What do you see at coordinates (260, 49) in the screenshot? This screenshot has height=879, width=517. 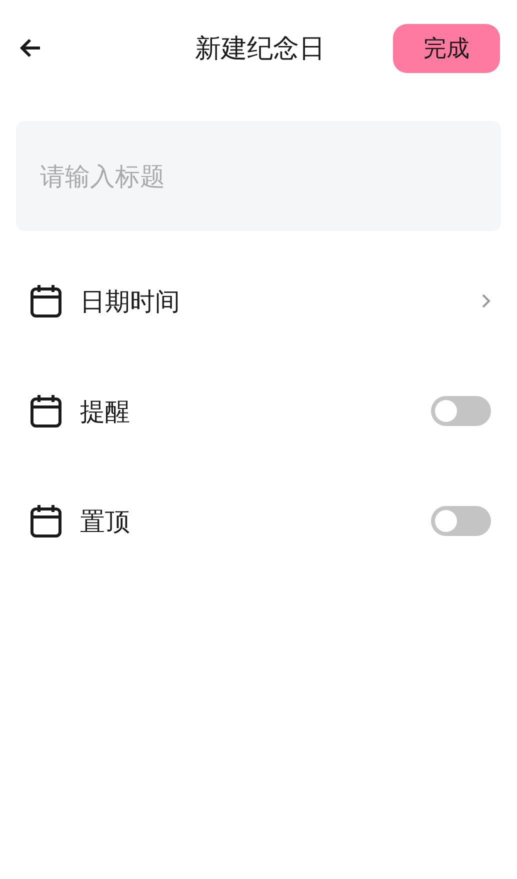 I see `page-title: 新建纪念日` at bounding box center [260, 49].